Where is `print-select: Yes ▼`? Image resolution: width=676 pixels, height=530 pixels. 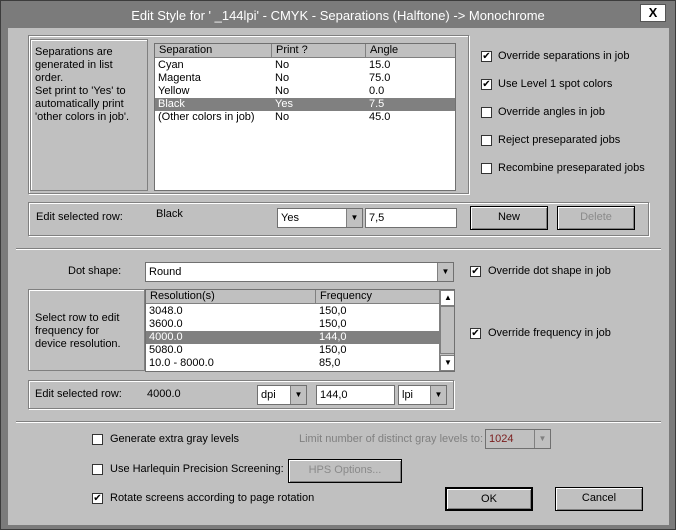 print-select: Yes ▼ is located at coordinates (320, 218).